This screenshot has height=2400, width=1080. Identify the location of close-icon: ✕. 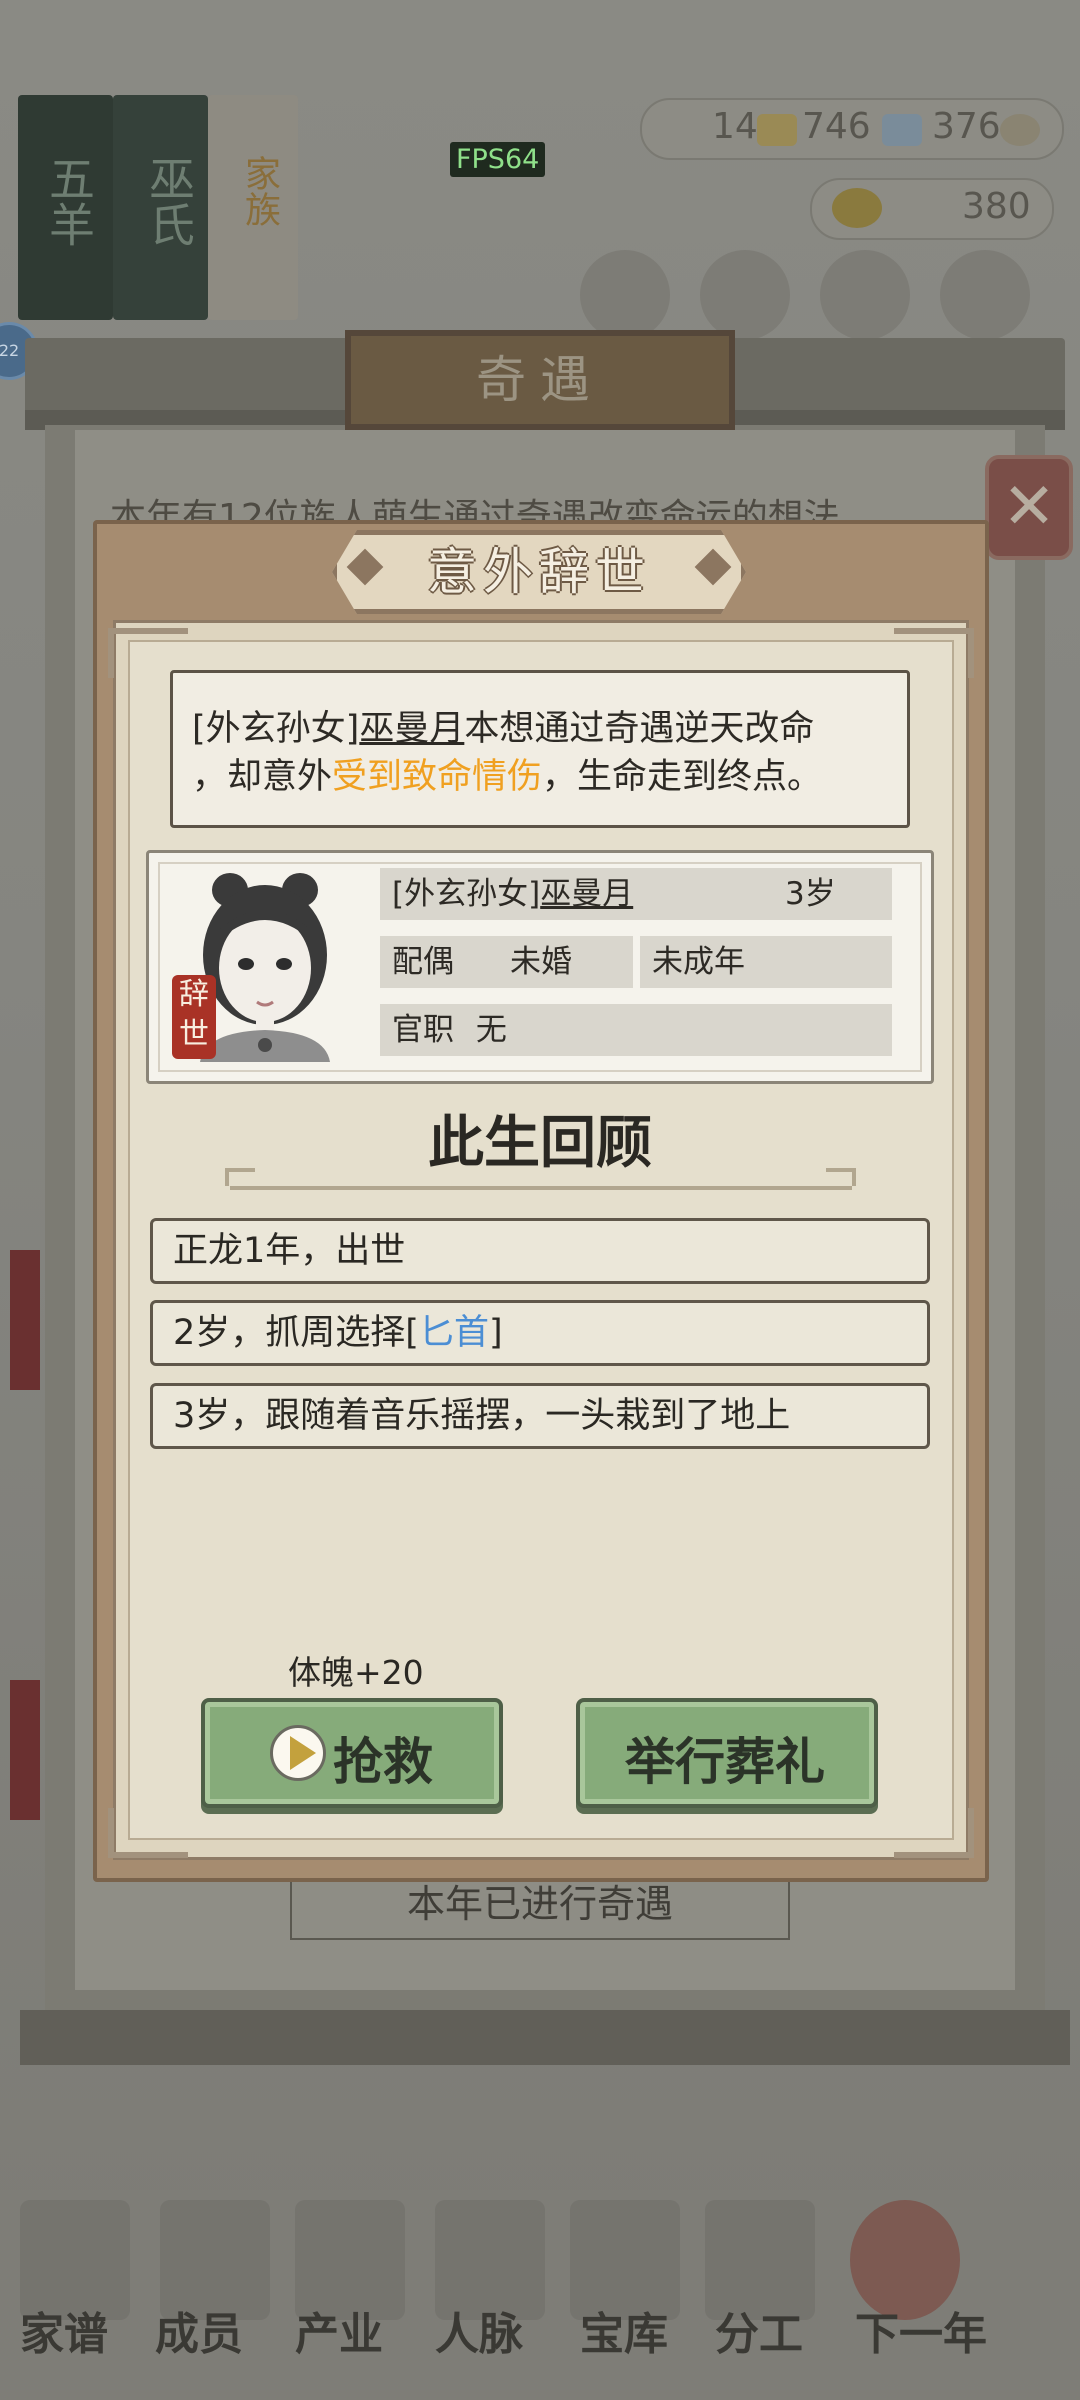
(1029, 507).